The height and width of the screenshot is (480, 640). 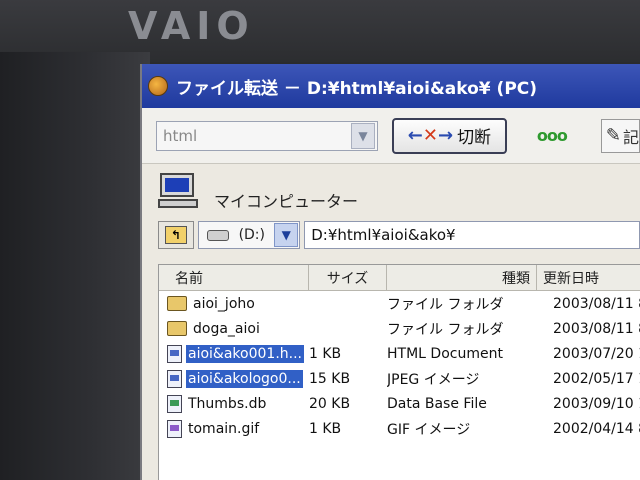 I want to click on up-folder-icon: ↰, so click(x=175, y=235).